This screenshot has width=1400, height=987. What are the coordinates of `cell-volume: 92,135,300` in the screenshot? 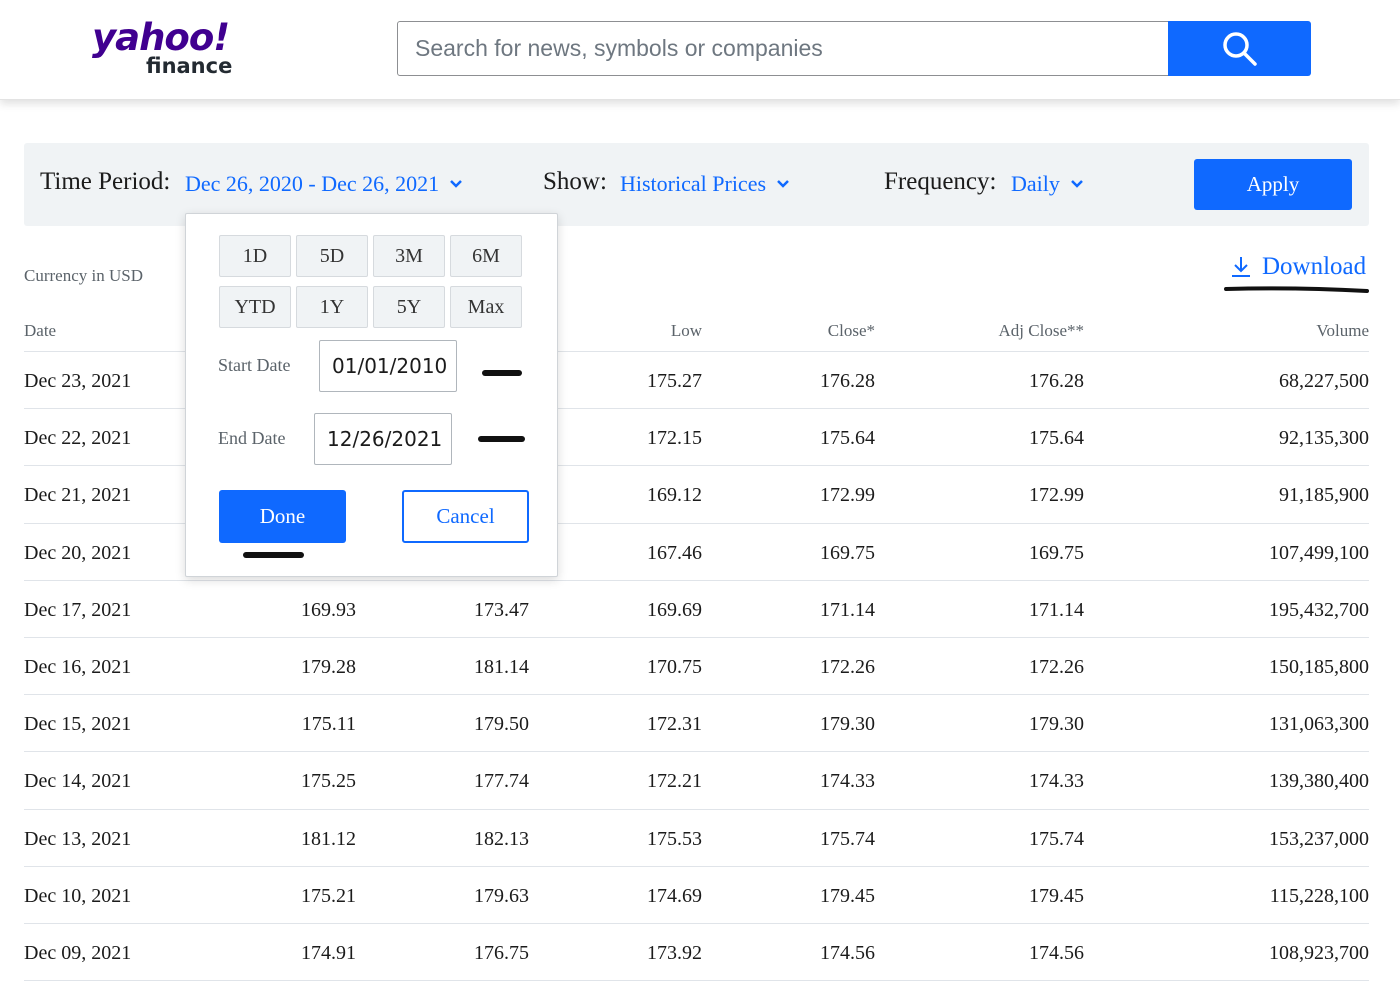 It's located at (1324, 438).